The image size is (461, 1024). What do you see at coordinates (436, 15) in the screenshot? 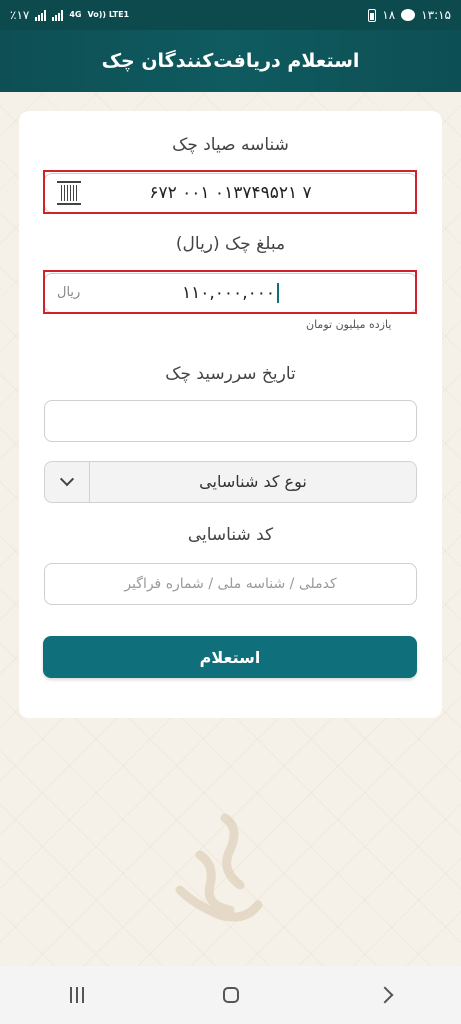
I see `clock: ۱۳:۱۵` at bounding box center [436, 15].